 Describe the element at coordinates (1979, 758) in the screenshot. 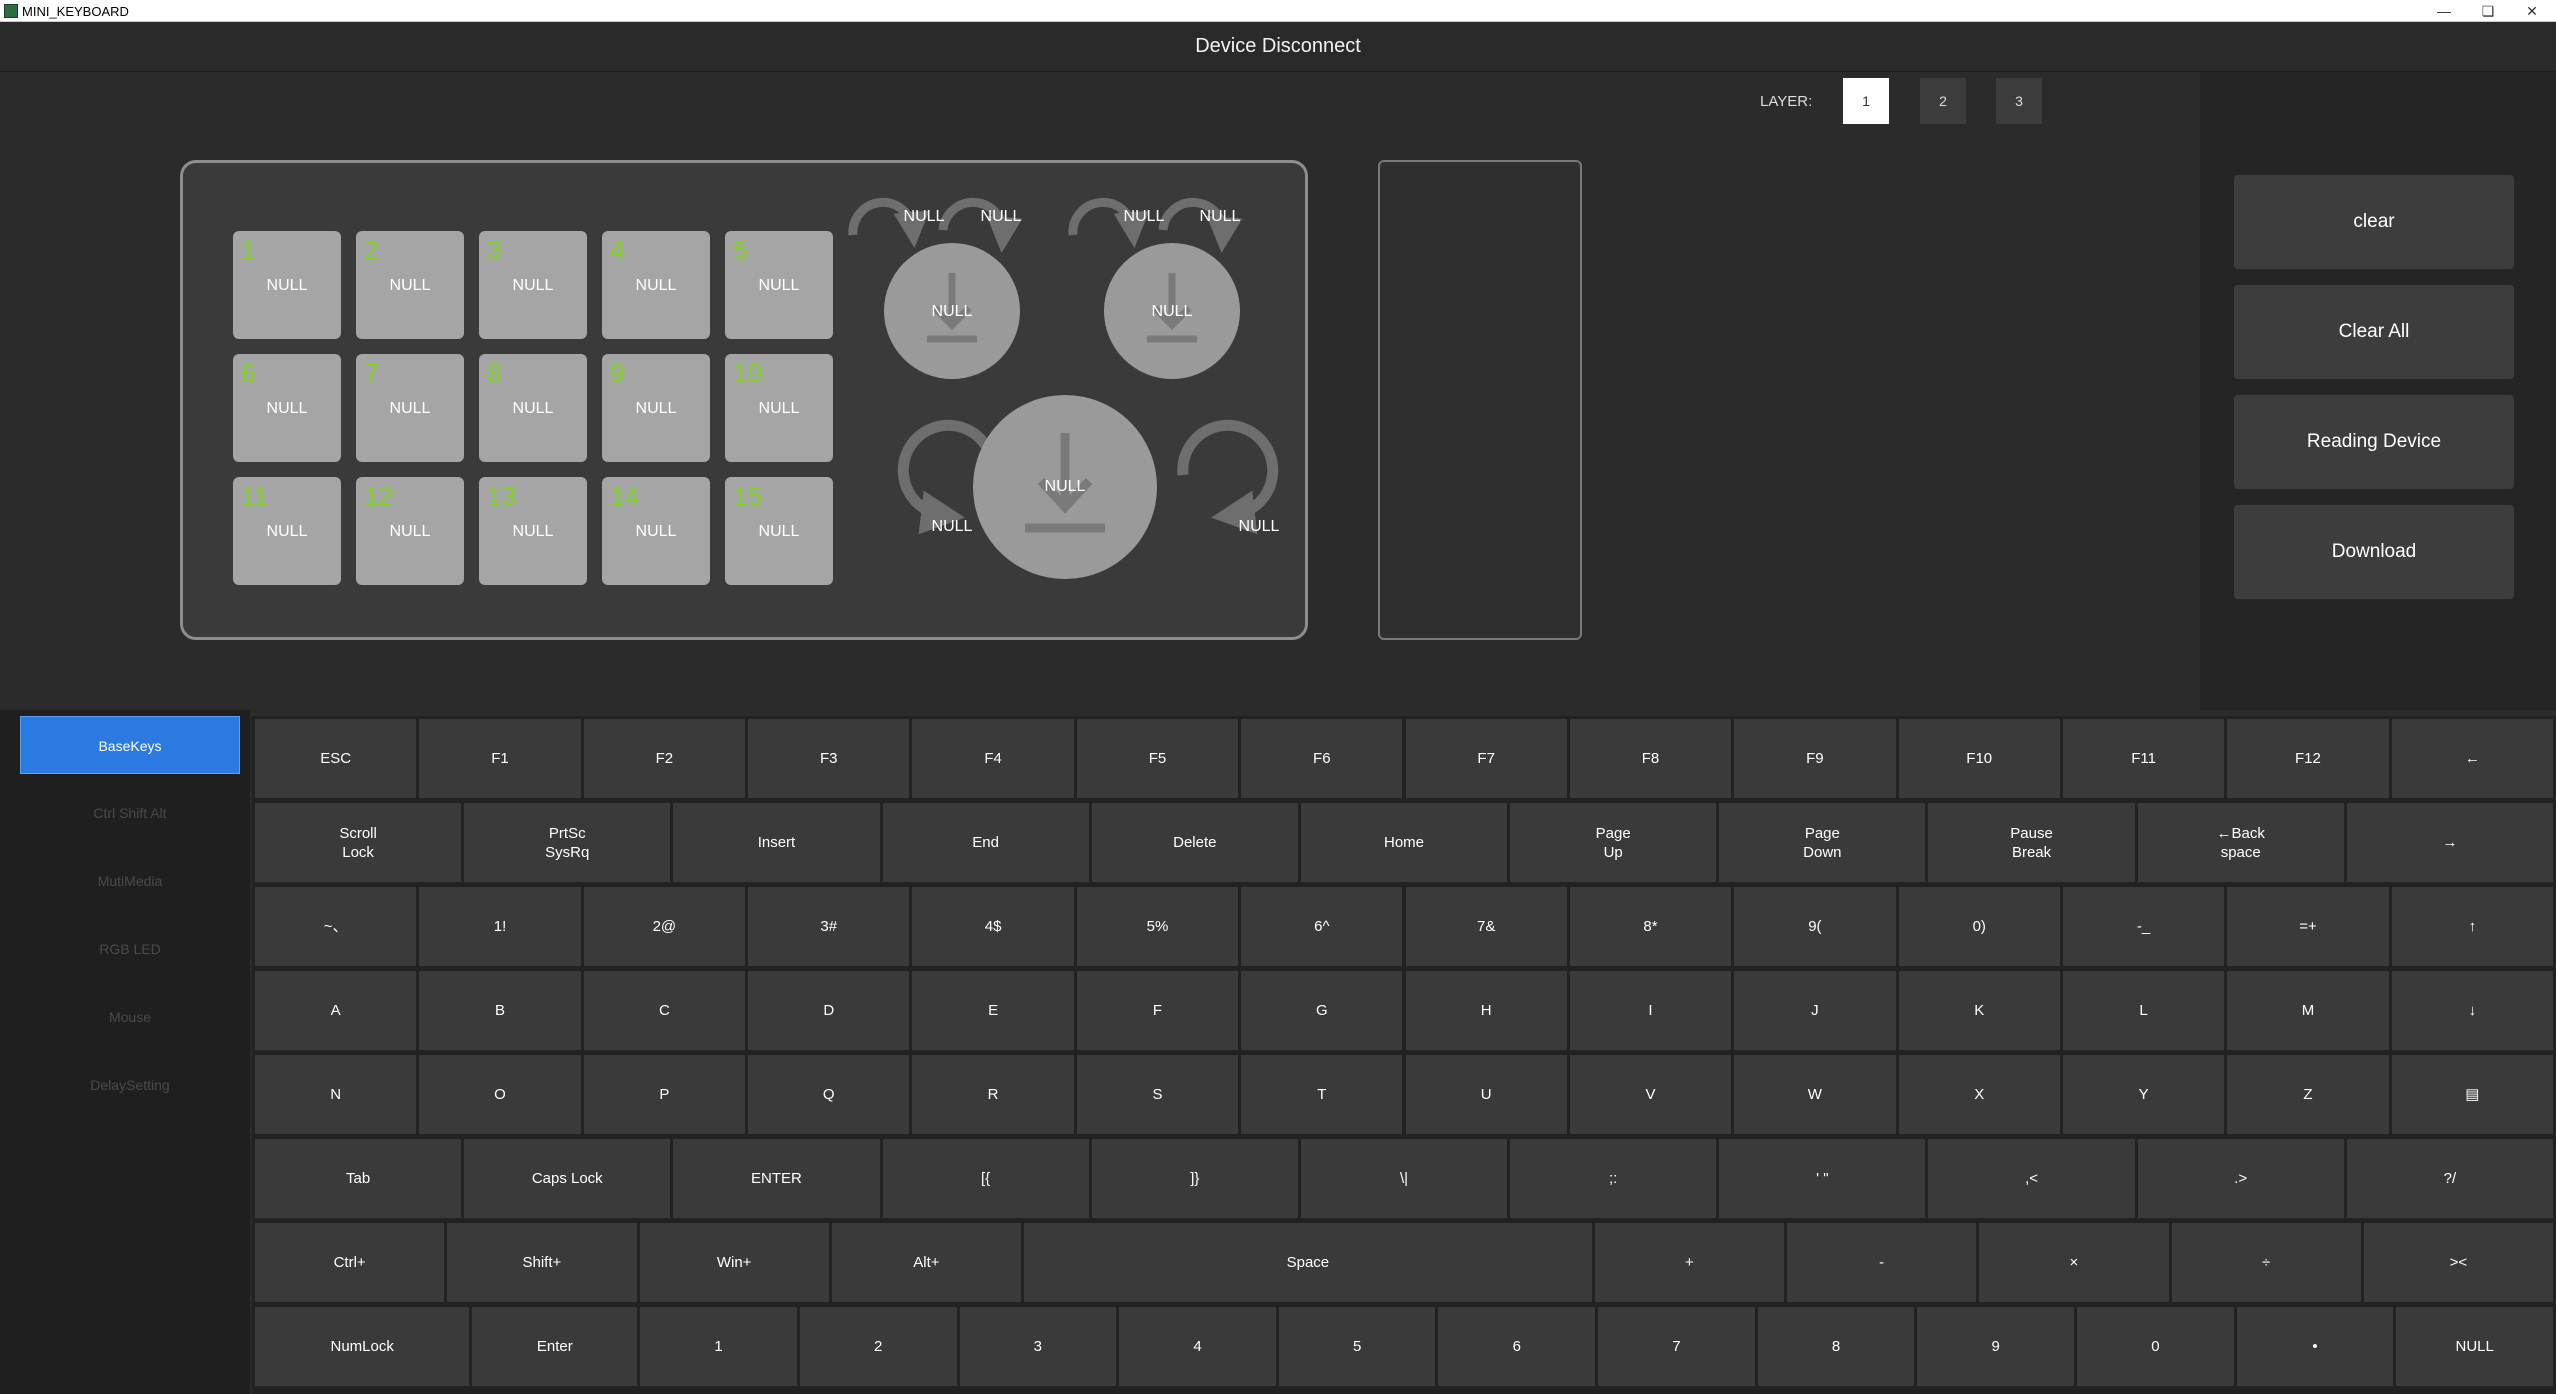

I see `key-fn-row-11: F10` at that location.